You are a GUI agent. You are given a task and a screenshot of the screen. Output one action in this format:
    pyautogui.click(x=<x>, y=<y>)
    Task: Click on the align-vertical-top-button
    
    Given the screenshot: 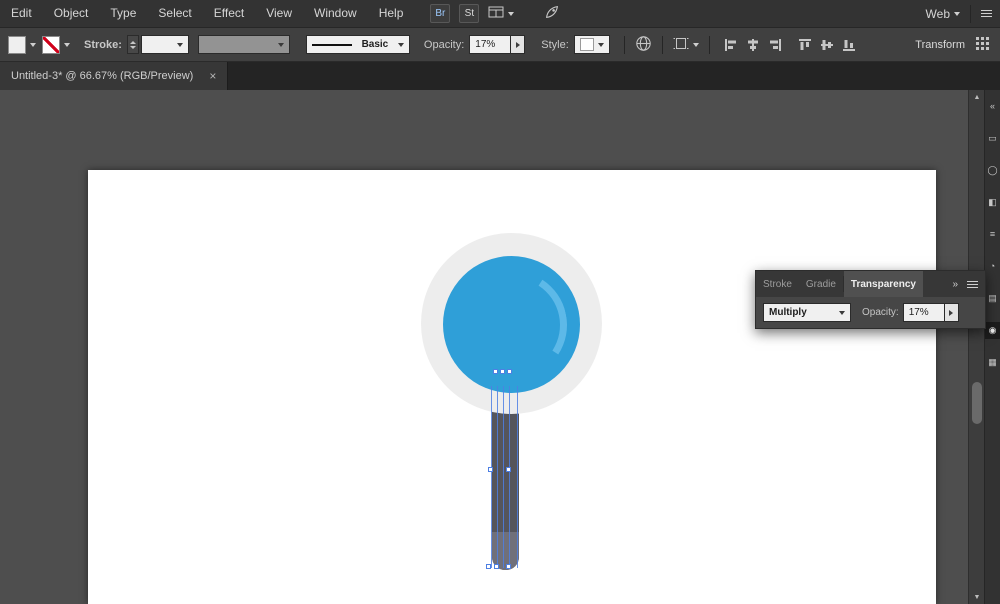 What is the action you would take?
    pyautogui.click(x=805, y=45)
    